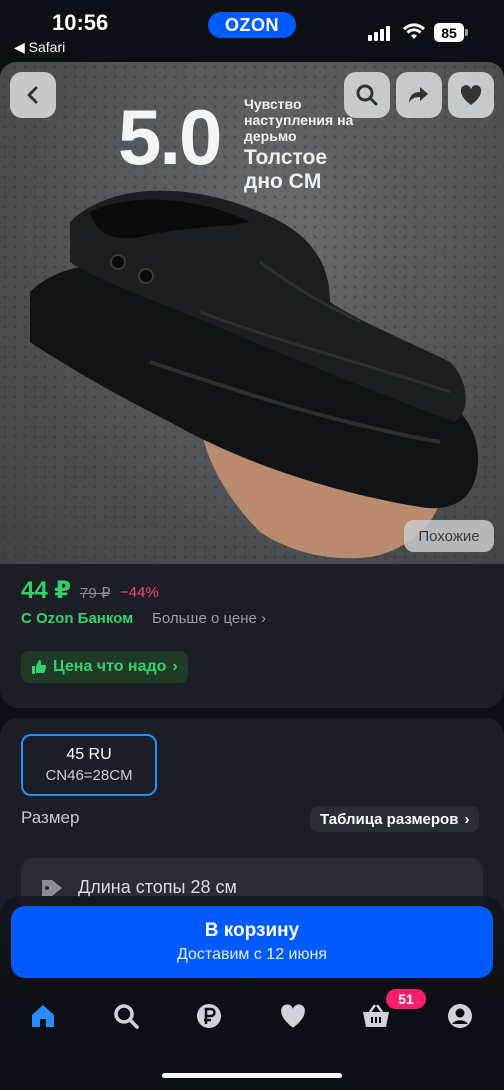  I want to click on ruble-circle-icon, so click(209, 1016).